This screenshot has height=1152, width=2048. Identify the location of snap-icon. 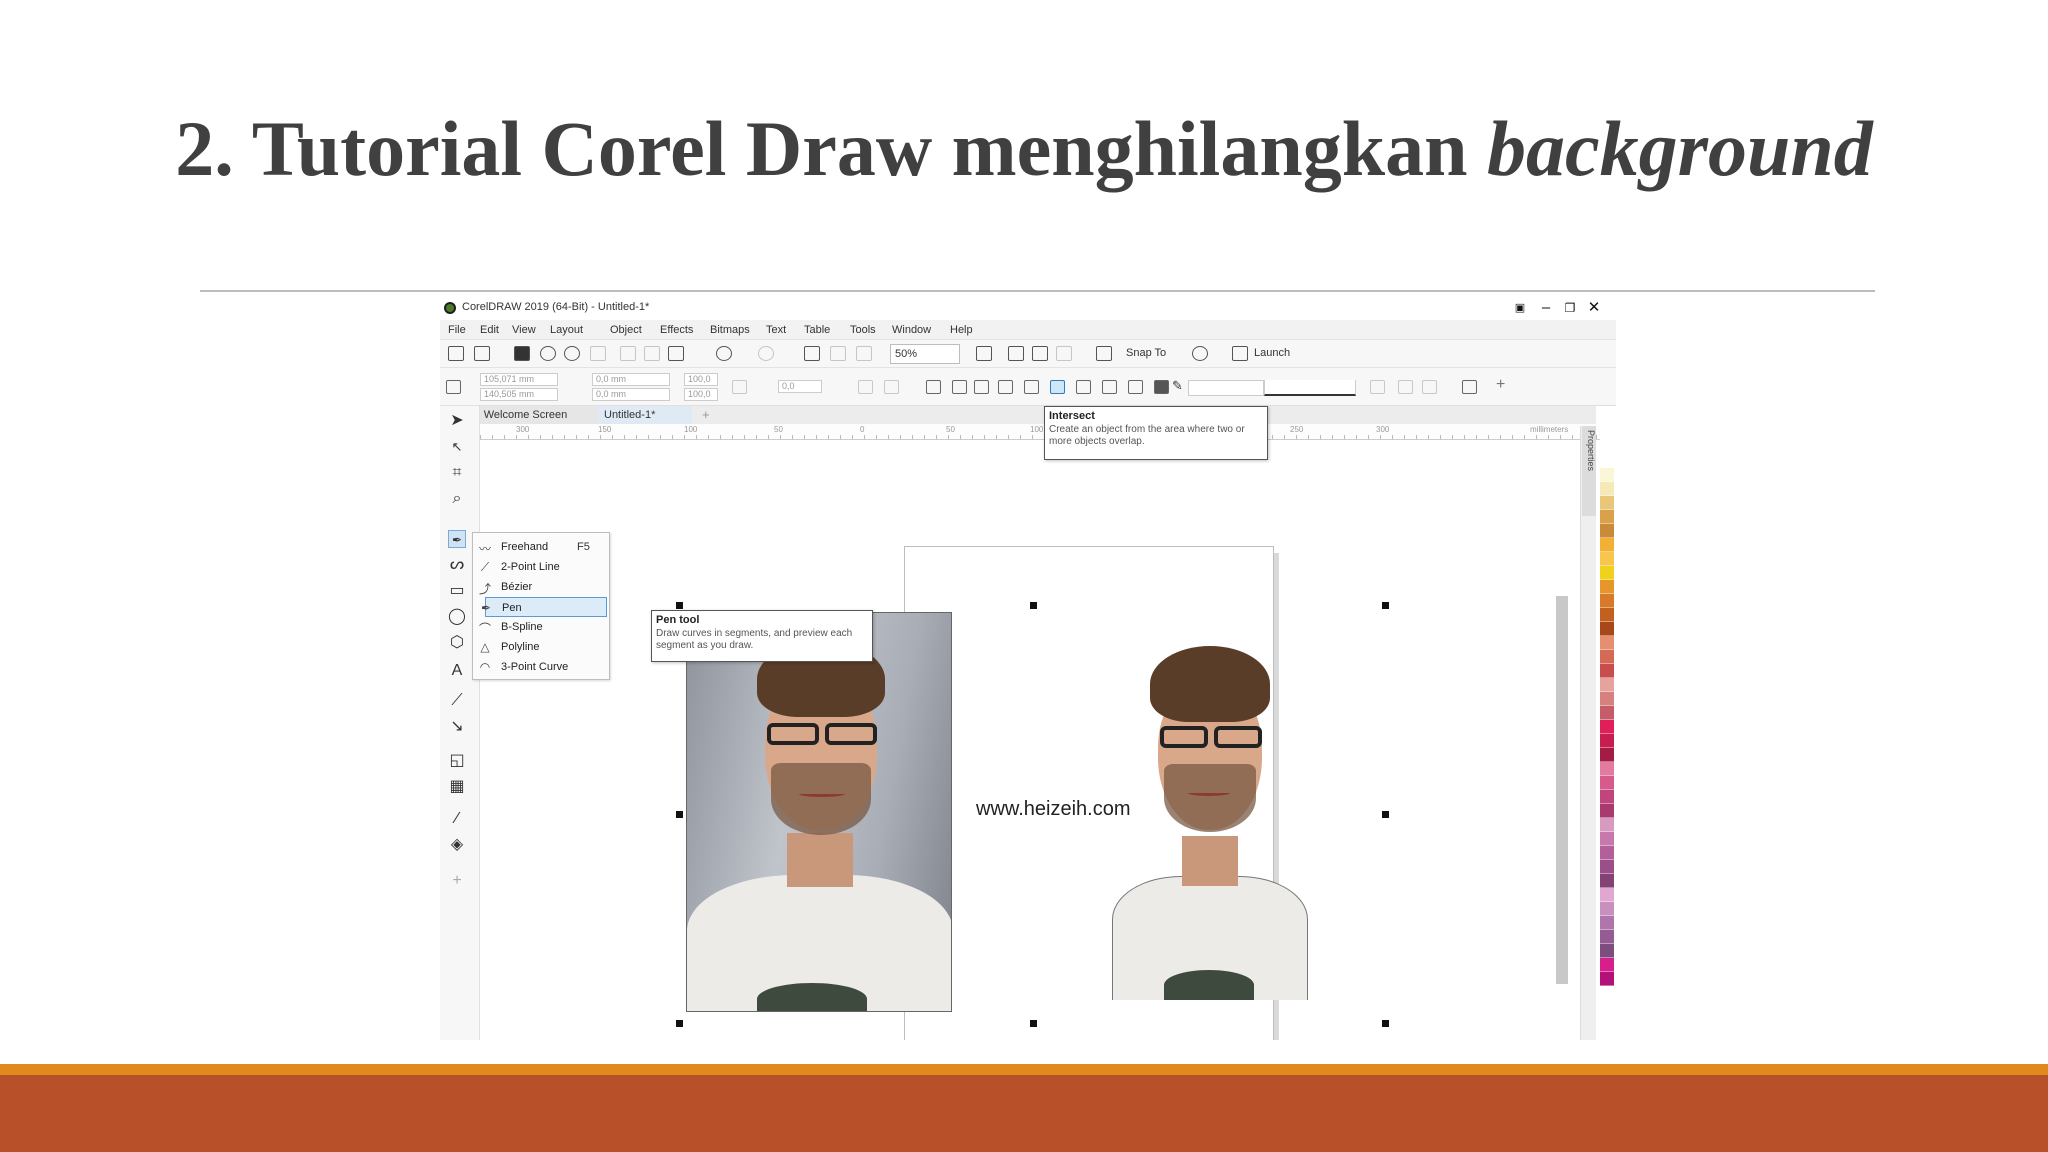
(1104, 353).